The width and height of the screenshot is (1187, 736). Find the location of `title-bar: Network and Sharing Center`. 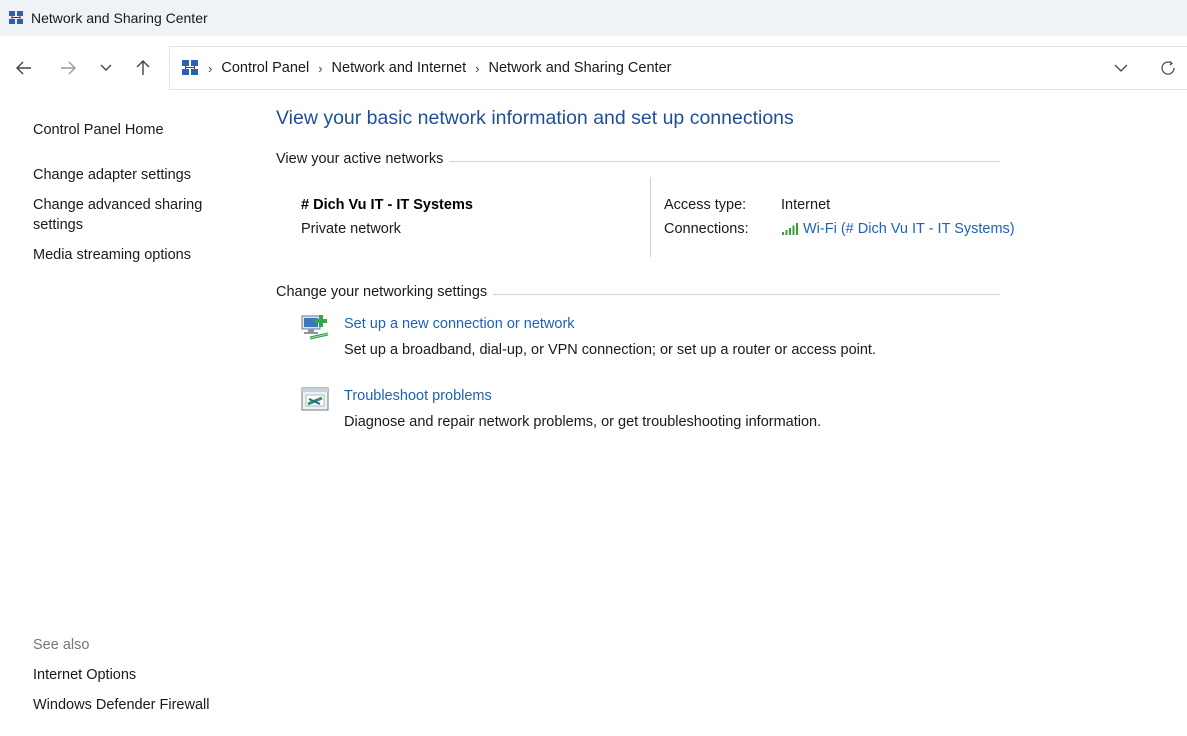

title-bar: Network and Sharing Center is located at coordinates (593, 18).